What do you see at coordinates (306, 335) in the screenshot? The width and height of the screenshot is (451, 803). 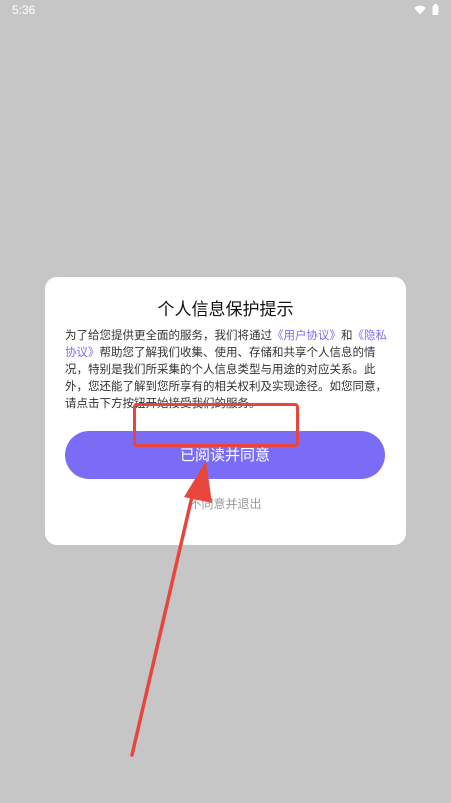 I see `user-agreement-link: 《用户协议》` at bounding box center [306, 335].